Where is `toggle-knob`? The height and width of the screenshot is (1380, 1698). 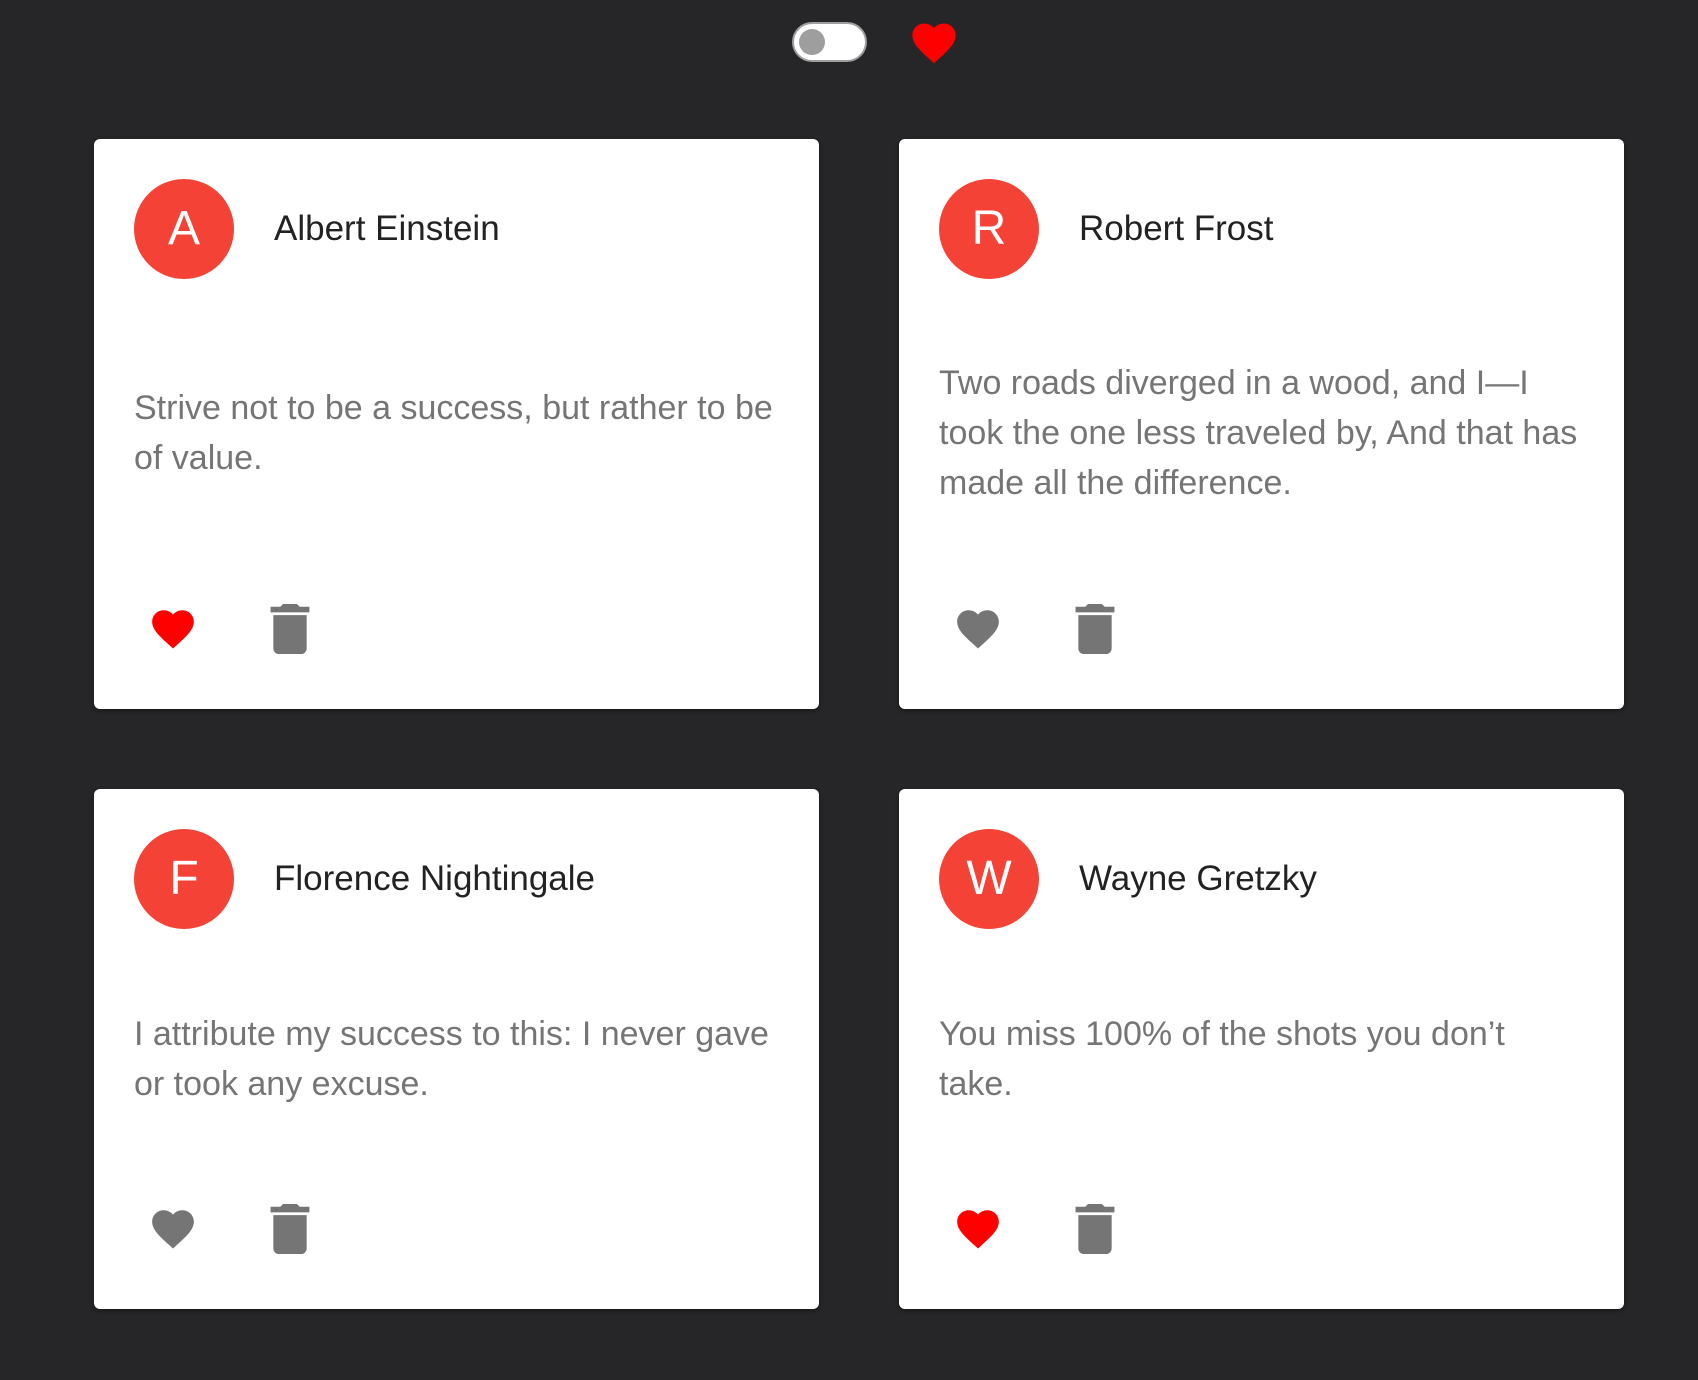 toggle-knob is located at coordinates (812, 42).